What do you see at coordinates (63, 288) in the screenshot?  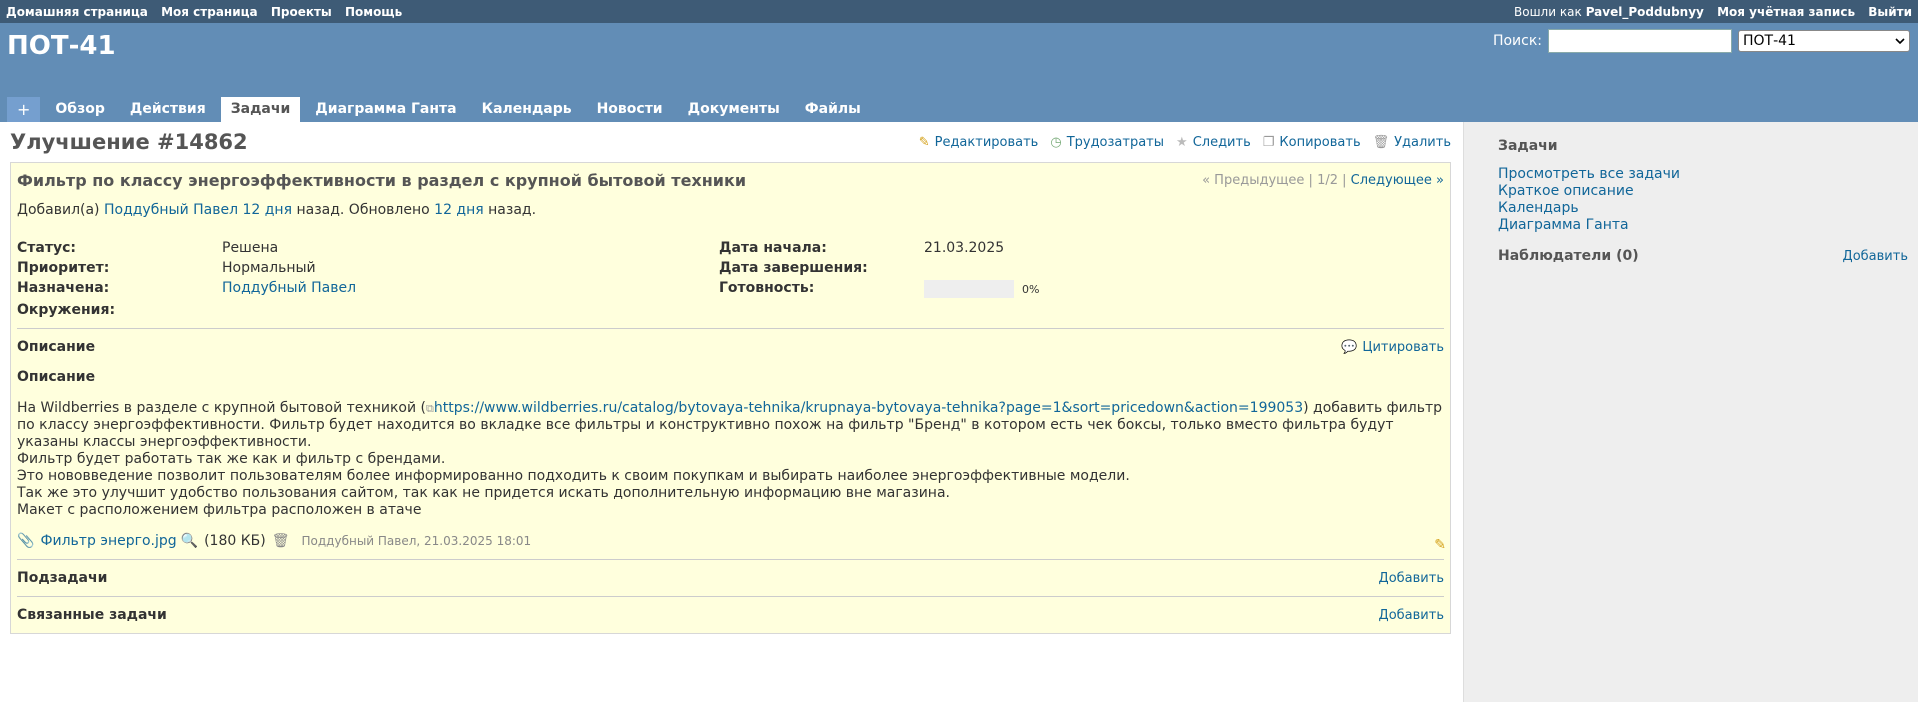 I see `assigned-label: Назначена:` at bounding box center [63, 288].